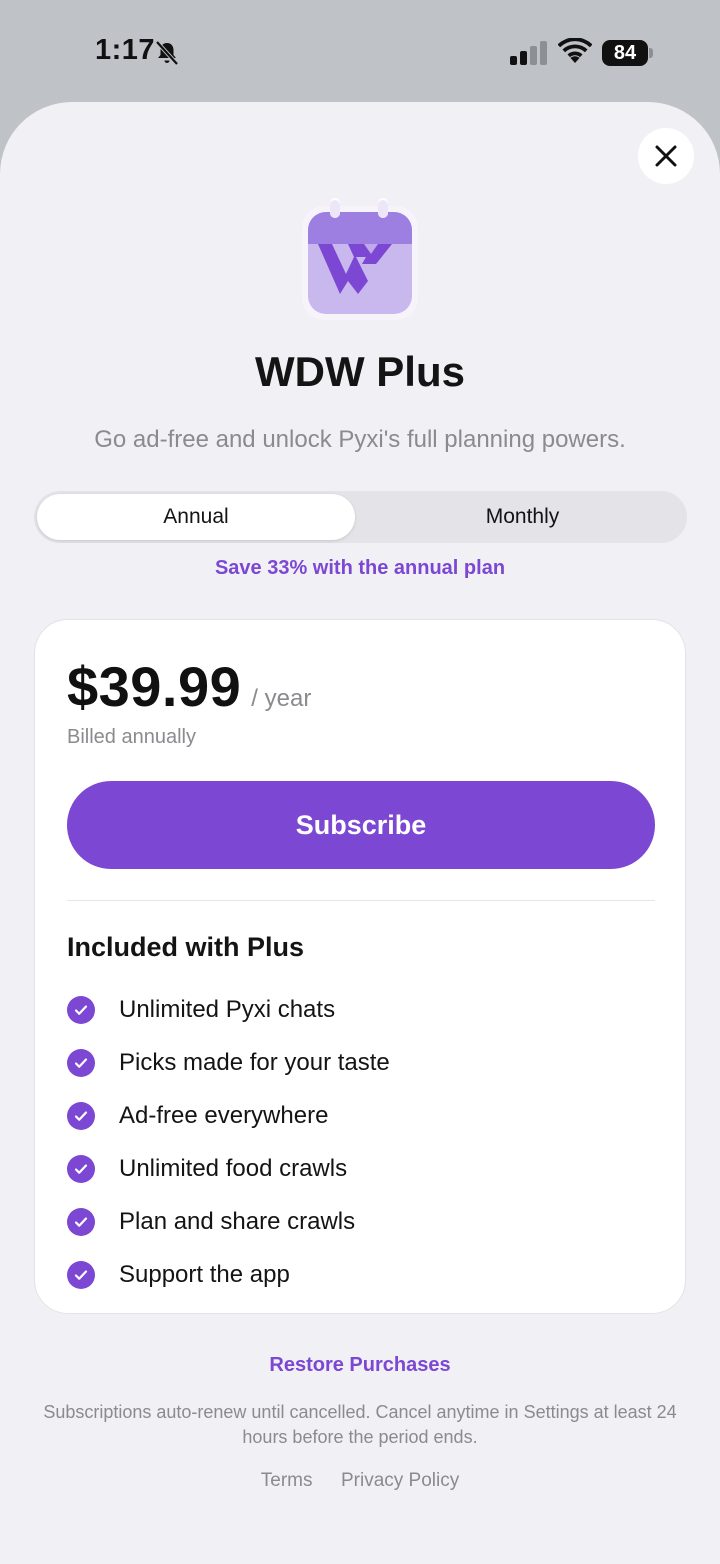  Describe the element at coordinates (125, 50) in the screenshot. I see `status-time: 1:17` at that location.